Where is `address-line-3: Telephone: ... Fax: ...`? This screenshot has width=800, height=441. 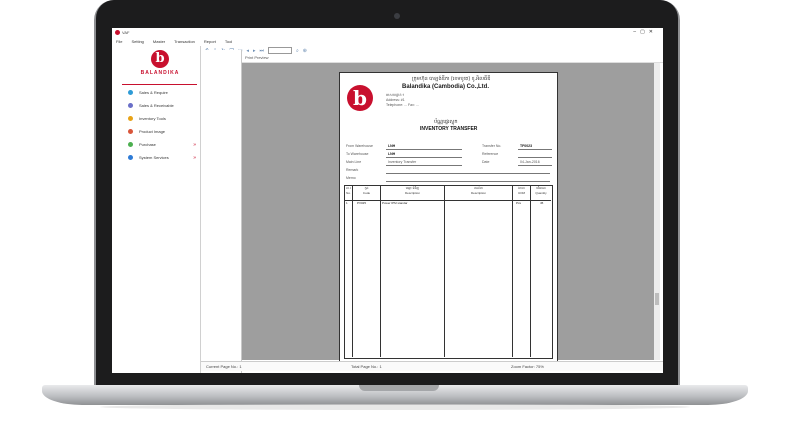
address-line-3: Telephone: ... Fax: ... is located at coordinates (402, 105).